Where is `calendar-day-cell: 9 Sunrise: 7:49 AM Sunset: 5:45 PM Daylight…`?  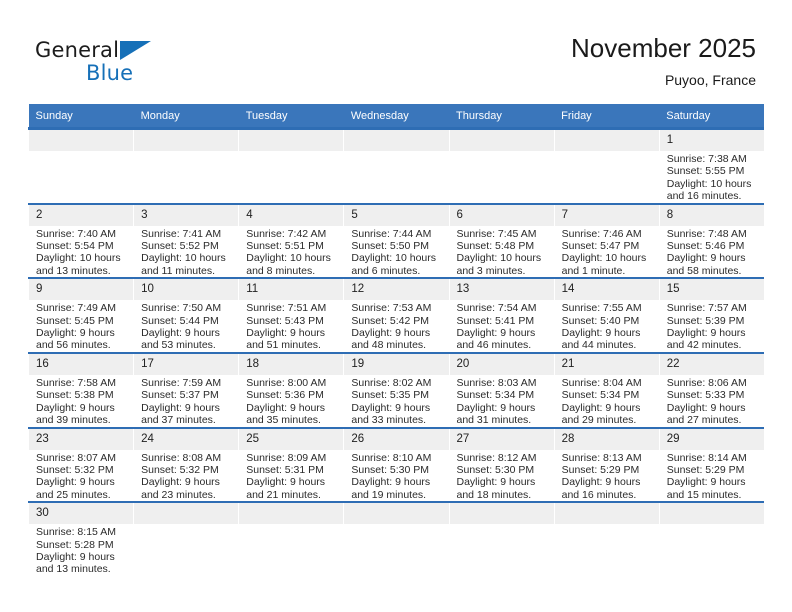
calendar-day-cell: 9 Sunrise: 7:49 AM Sunset: 5:45 PM Daylight… is located at coordinates (80, 315).